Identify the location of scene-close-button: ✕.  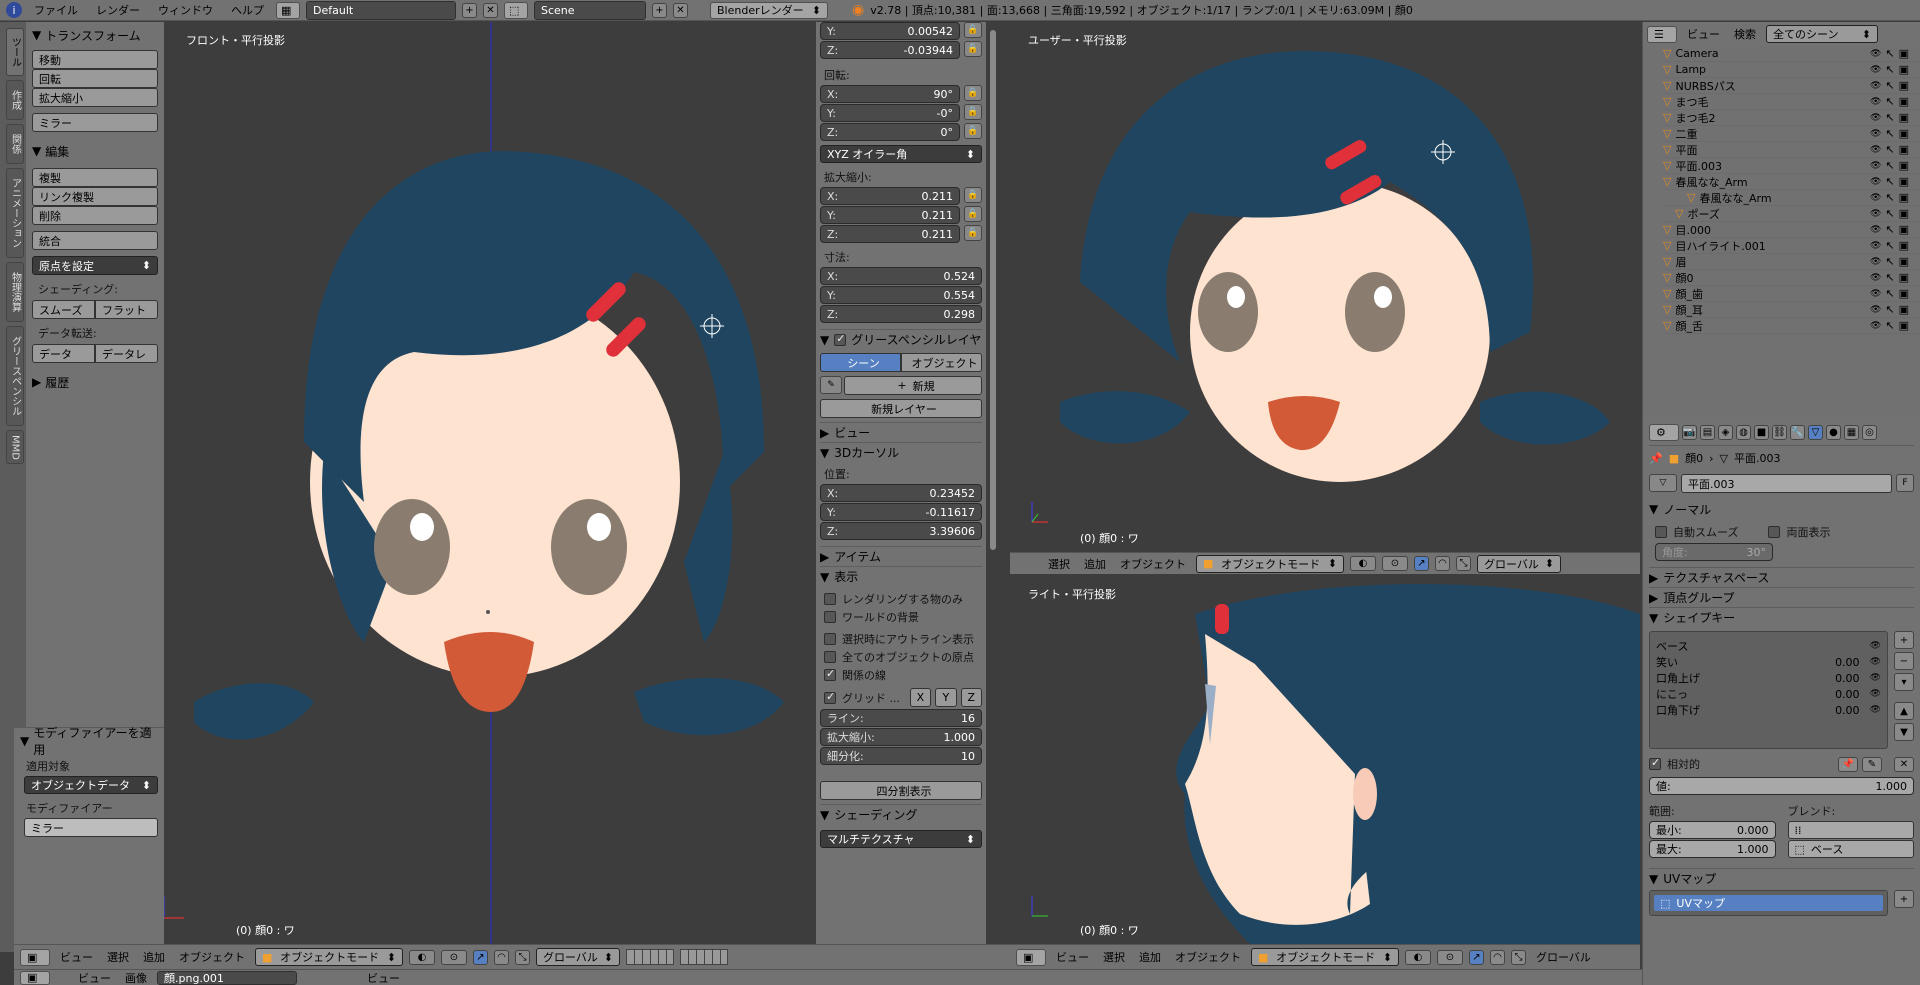
(680, 10).